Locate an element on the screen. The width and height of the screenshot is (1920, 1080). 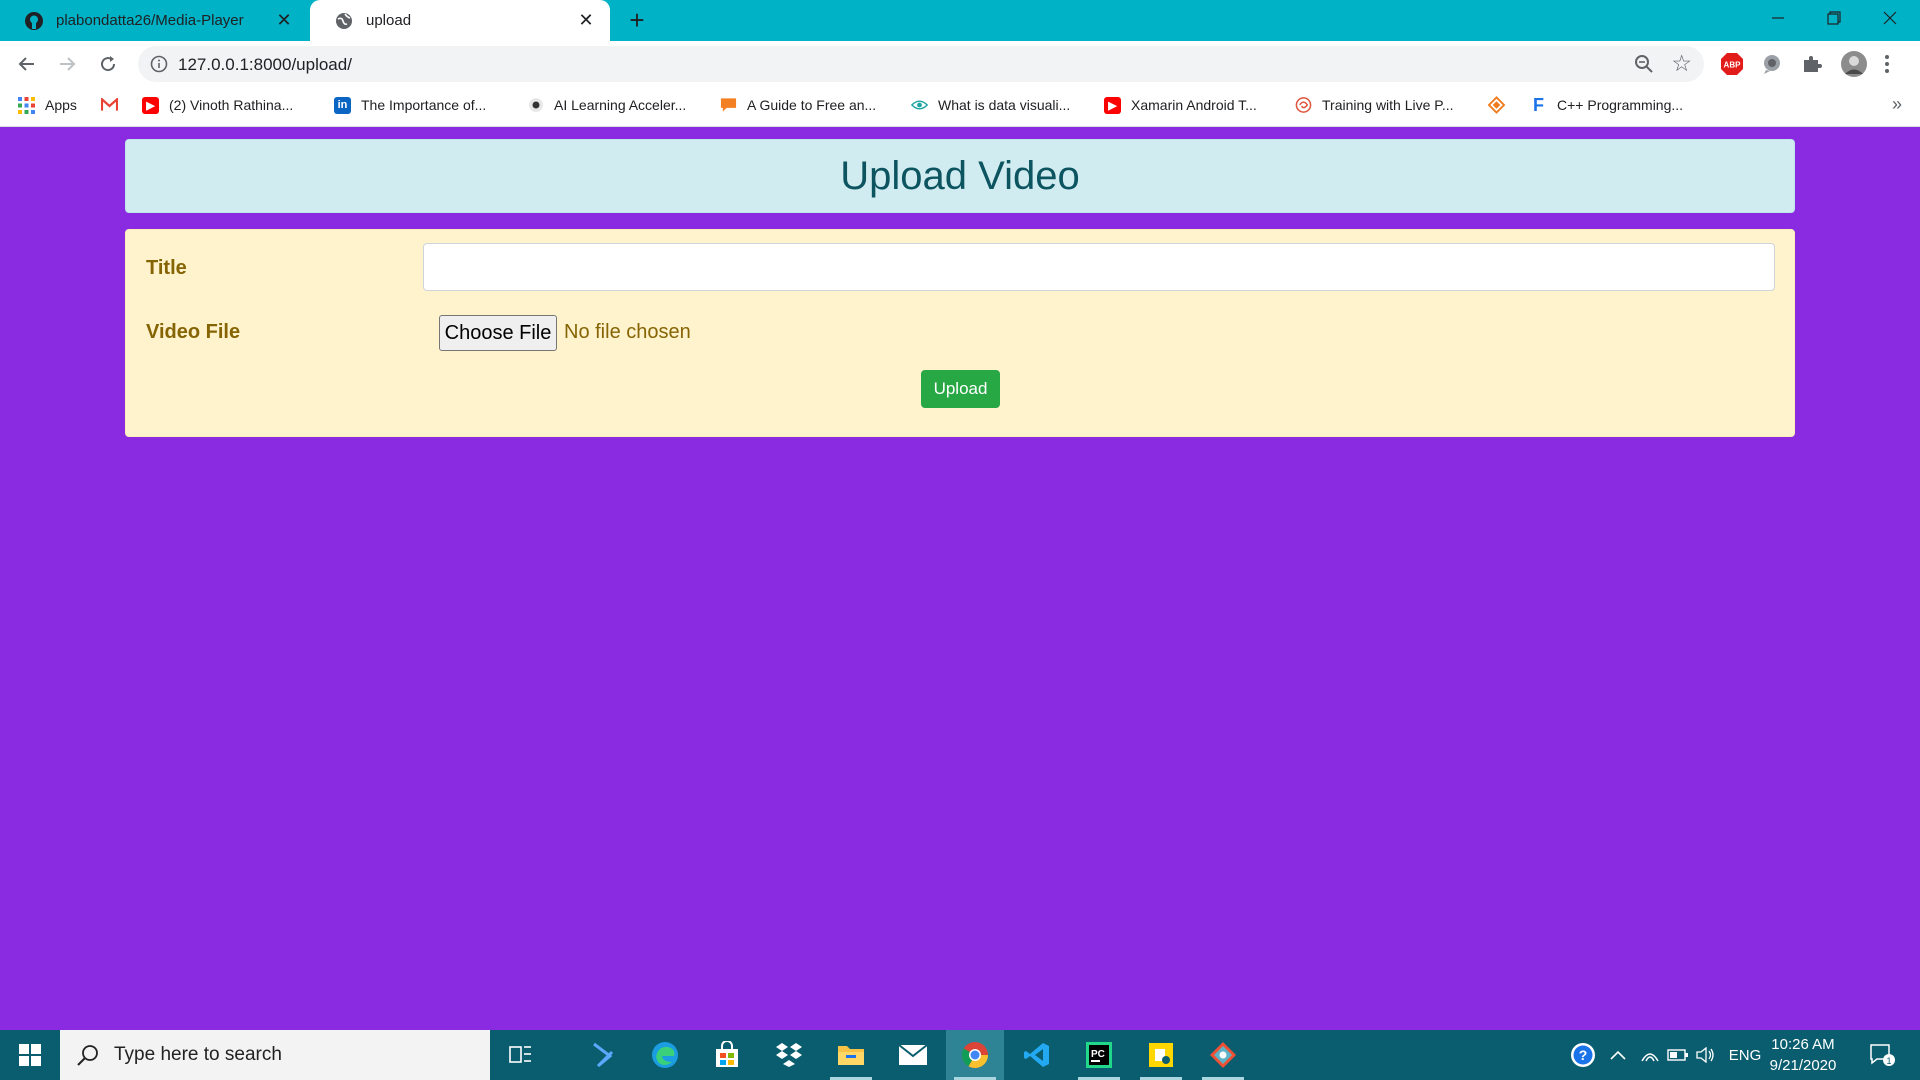
bookmark-diamond is located at coordinates (1501, 105).